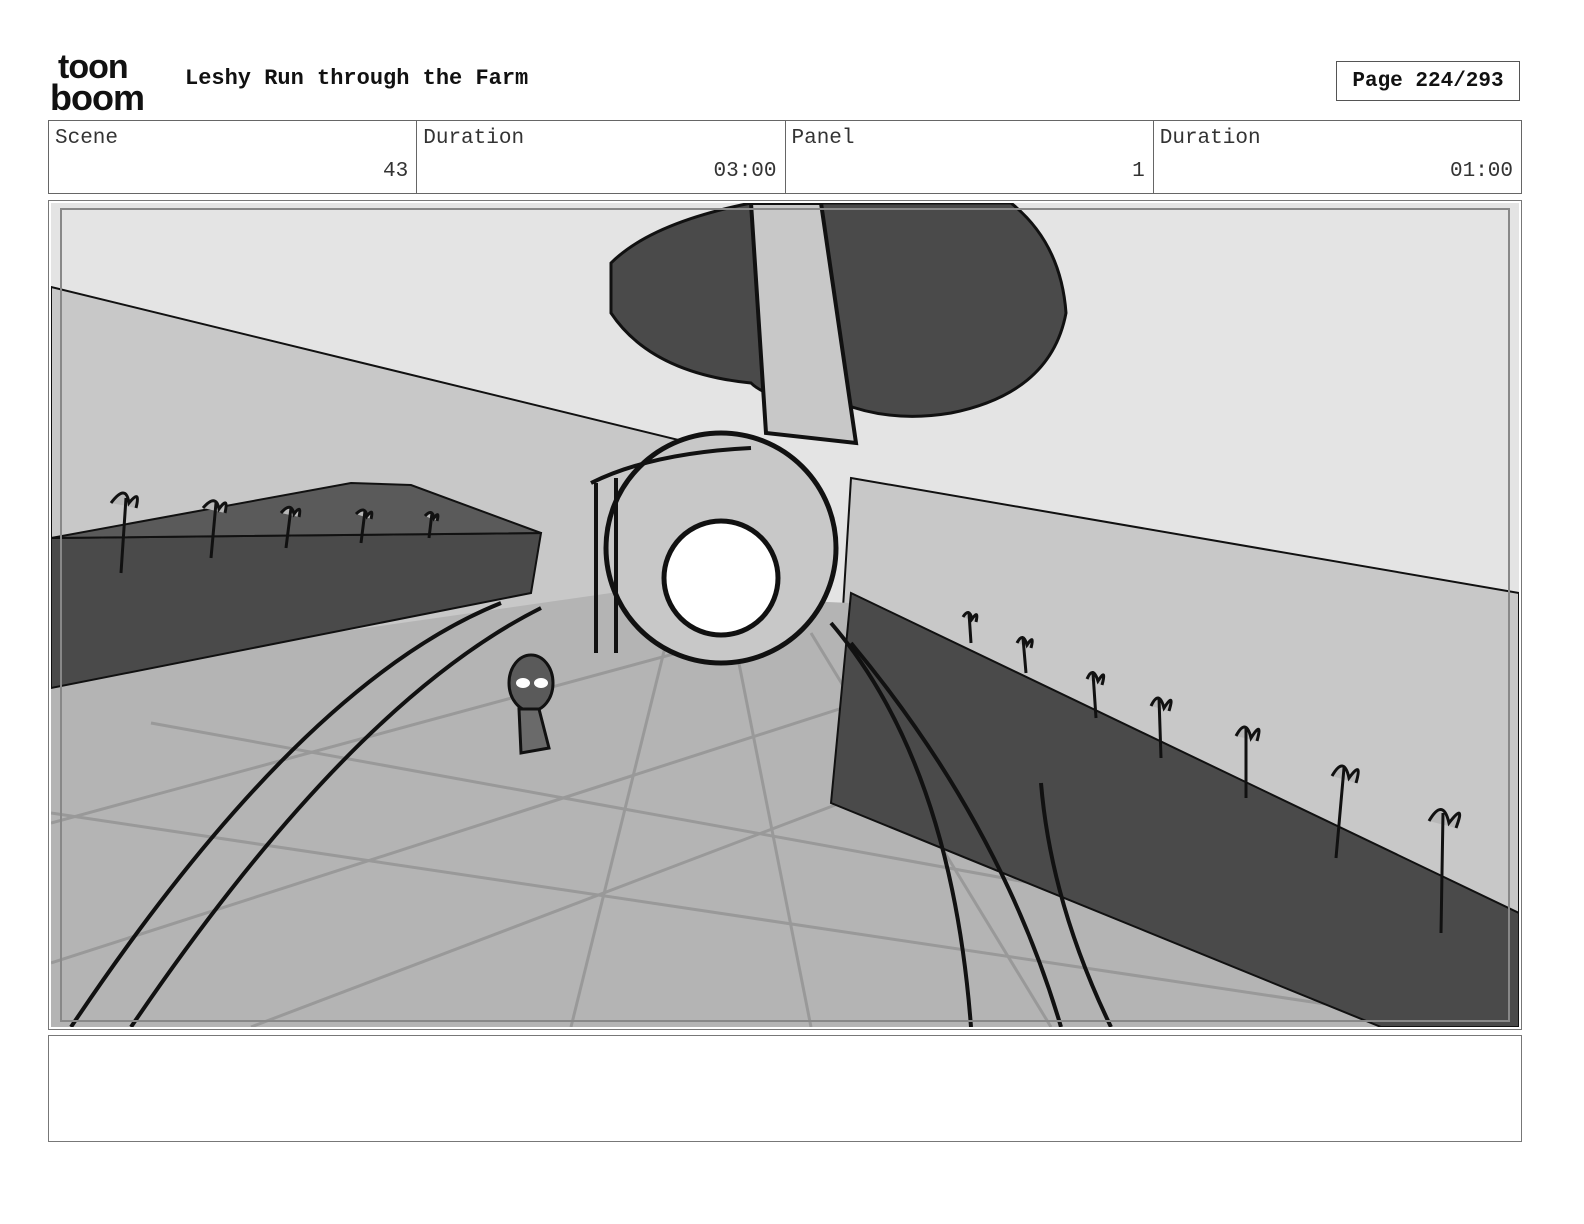 The height and width of the screenshot is (1224, 1584). Describe the element at coordinates (357, 78) in the screenshot. I see `storyboard-title: Leshy Run through the Farm` at that location.